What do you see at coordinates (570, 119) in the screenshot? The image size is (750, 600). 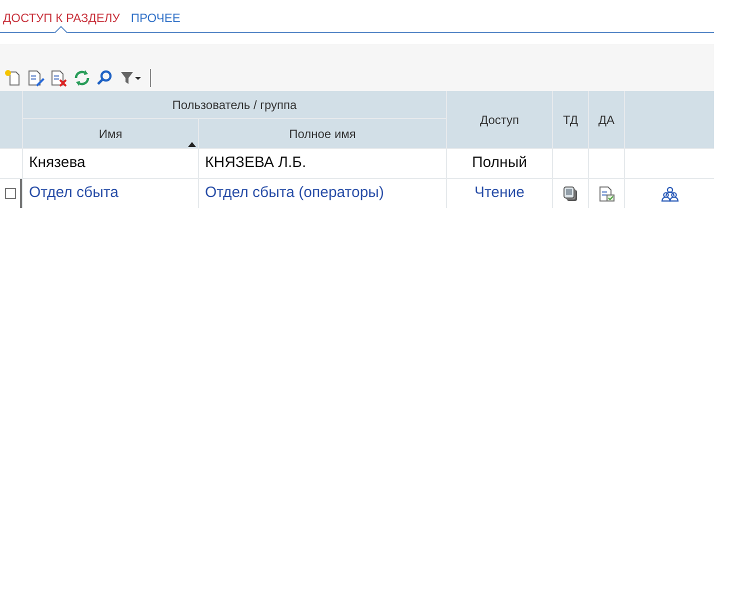 I see `column-header: ТД` at bounding box center [570, 119].